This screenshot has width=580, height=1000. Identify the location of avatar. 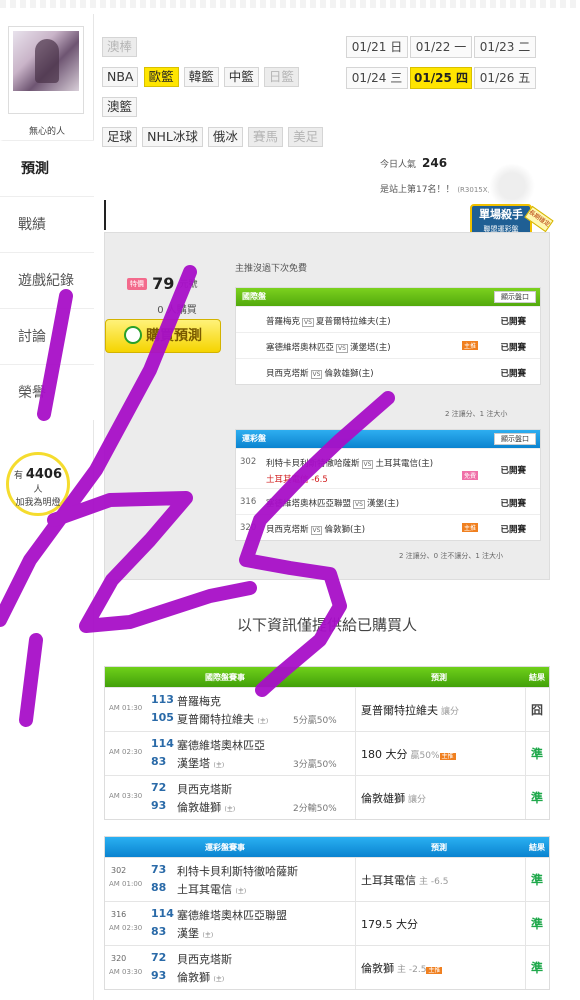
(46, 70).